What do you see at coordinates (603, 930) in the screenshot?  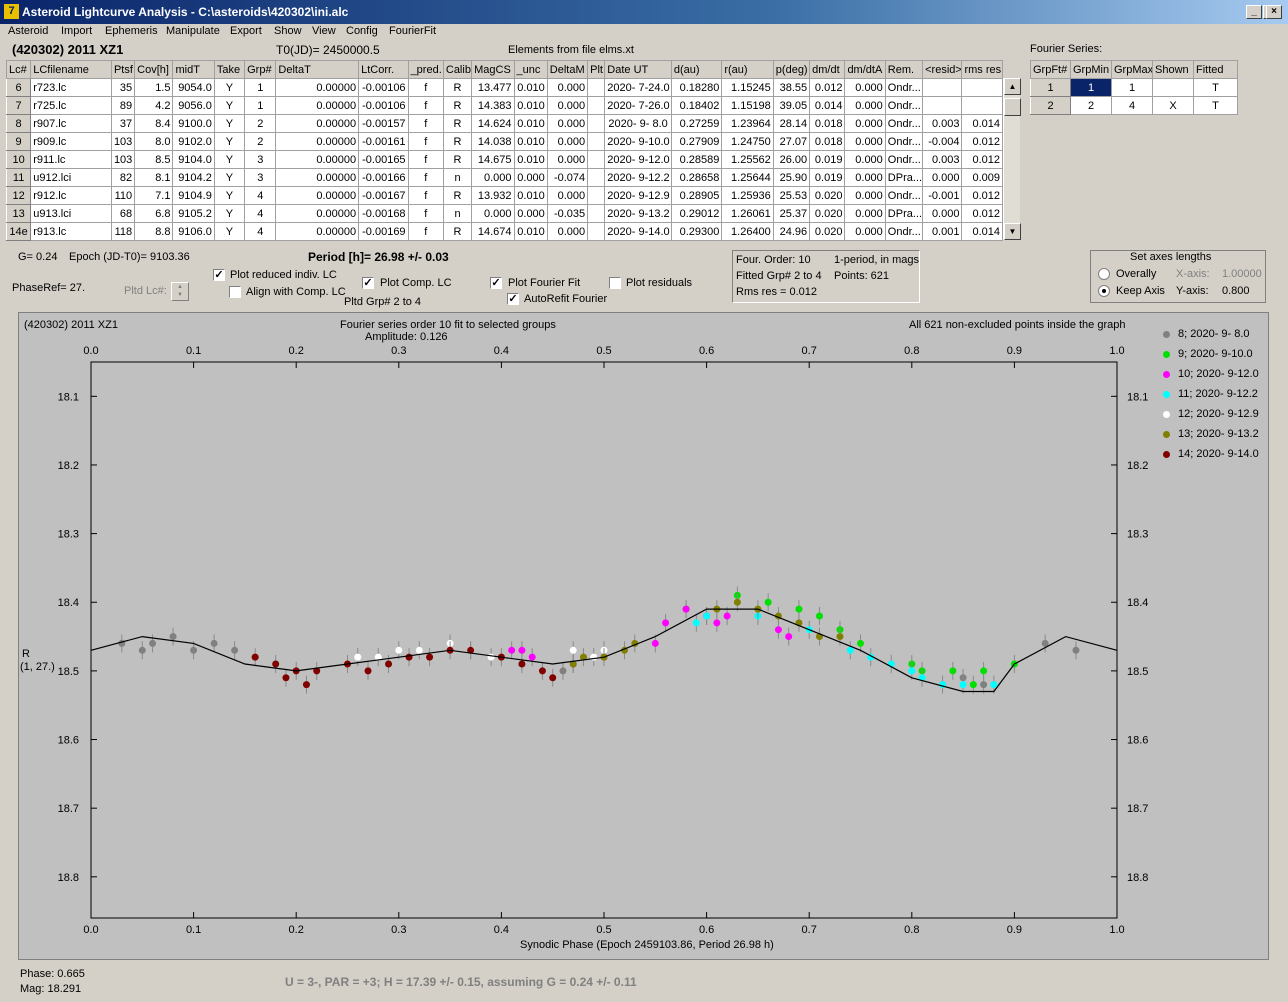 I see `x-tick-label: 0.5` at bounding box center [603, 930].